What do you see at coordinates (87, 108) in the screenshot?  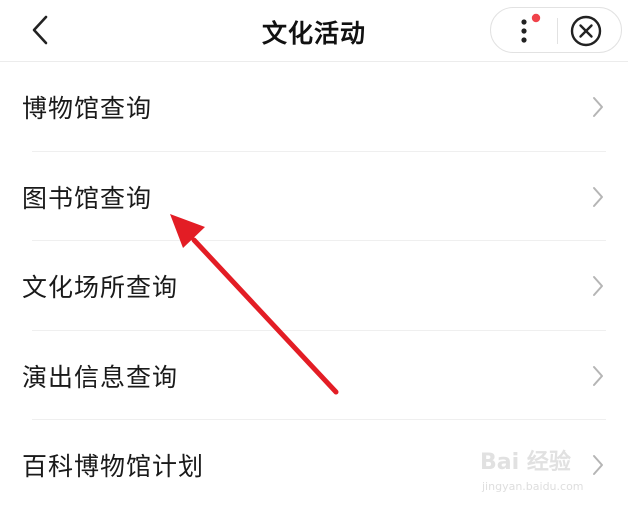 I see `menu-item-label: 博物馆查询` at bounding box center [87, 108].